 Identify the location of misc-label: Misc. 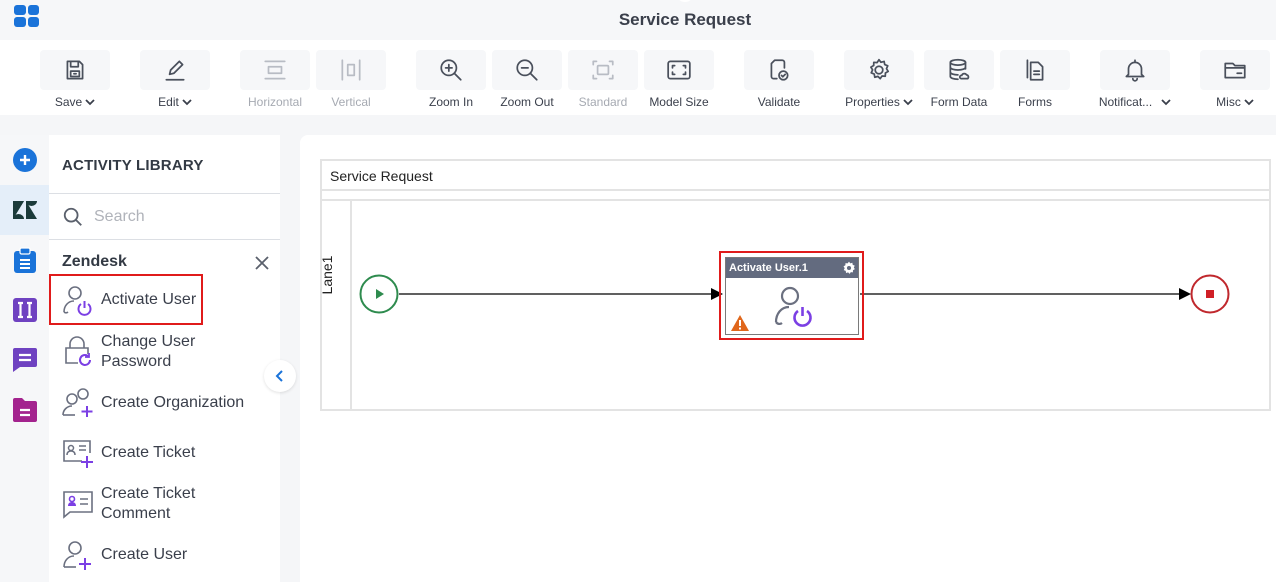
(1228, 102).